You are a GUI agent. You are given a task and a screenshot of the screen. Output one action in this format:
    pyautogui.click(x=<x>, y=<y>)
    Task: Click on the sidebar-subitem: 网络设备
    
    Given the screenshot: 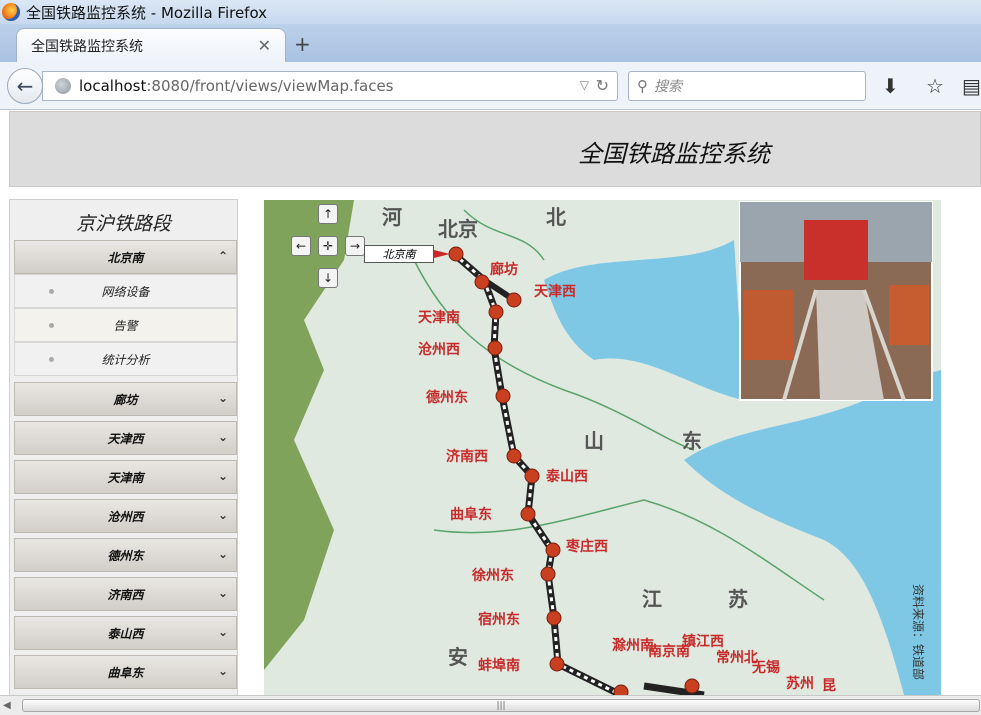 What is the action you would take?
    pyautogui.click(x=125, y=291)
    